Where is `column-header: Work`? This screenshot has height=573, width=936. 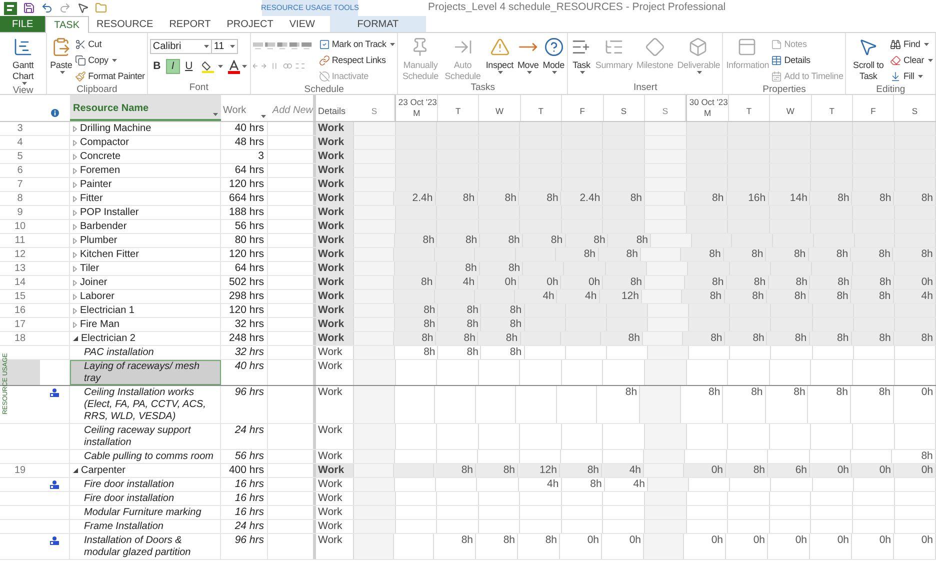
column-header: Work is located at coordinates (244, 108).